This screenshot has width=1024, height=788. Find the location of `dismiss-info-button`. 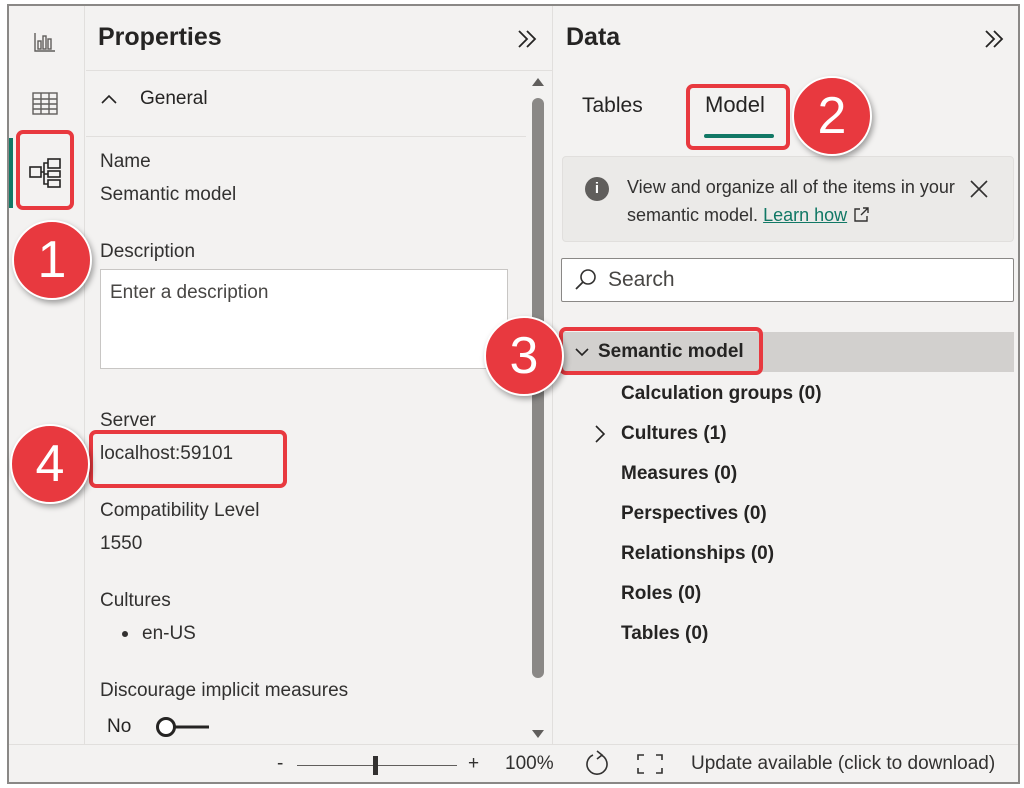

dismiss-info-button is located at coordinates (979, 189).